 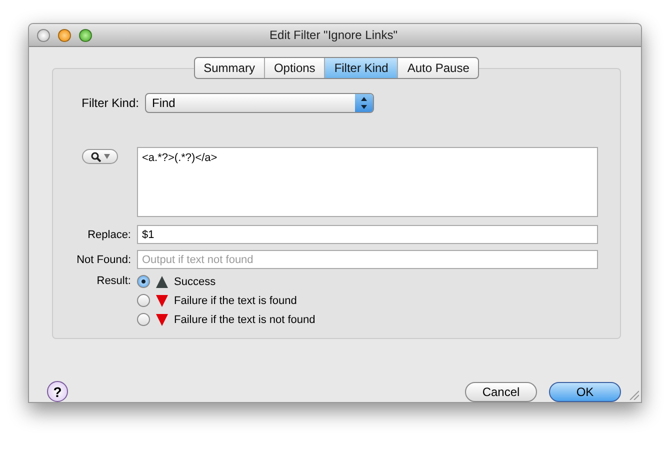 I want to click on option-label: Failure if the text is not found, so click(x=245, y=320).